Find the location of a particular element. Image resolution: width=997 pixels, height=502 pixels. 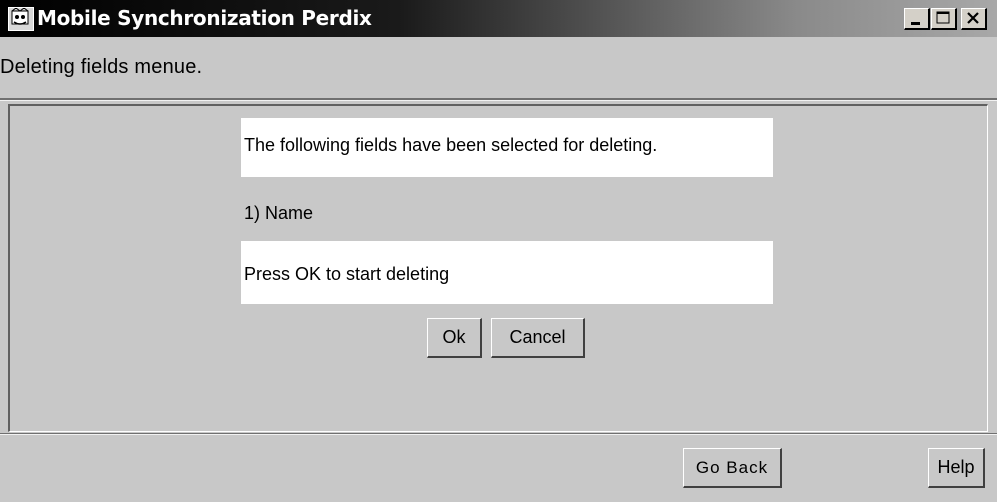

page-title: Deleting fields menue. is located at coordinates (101, 67).